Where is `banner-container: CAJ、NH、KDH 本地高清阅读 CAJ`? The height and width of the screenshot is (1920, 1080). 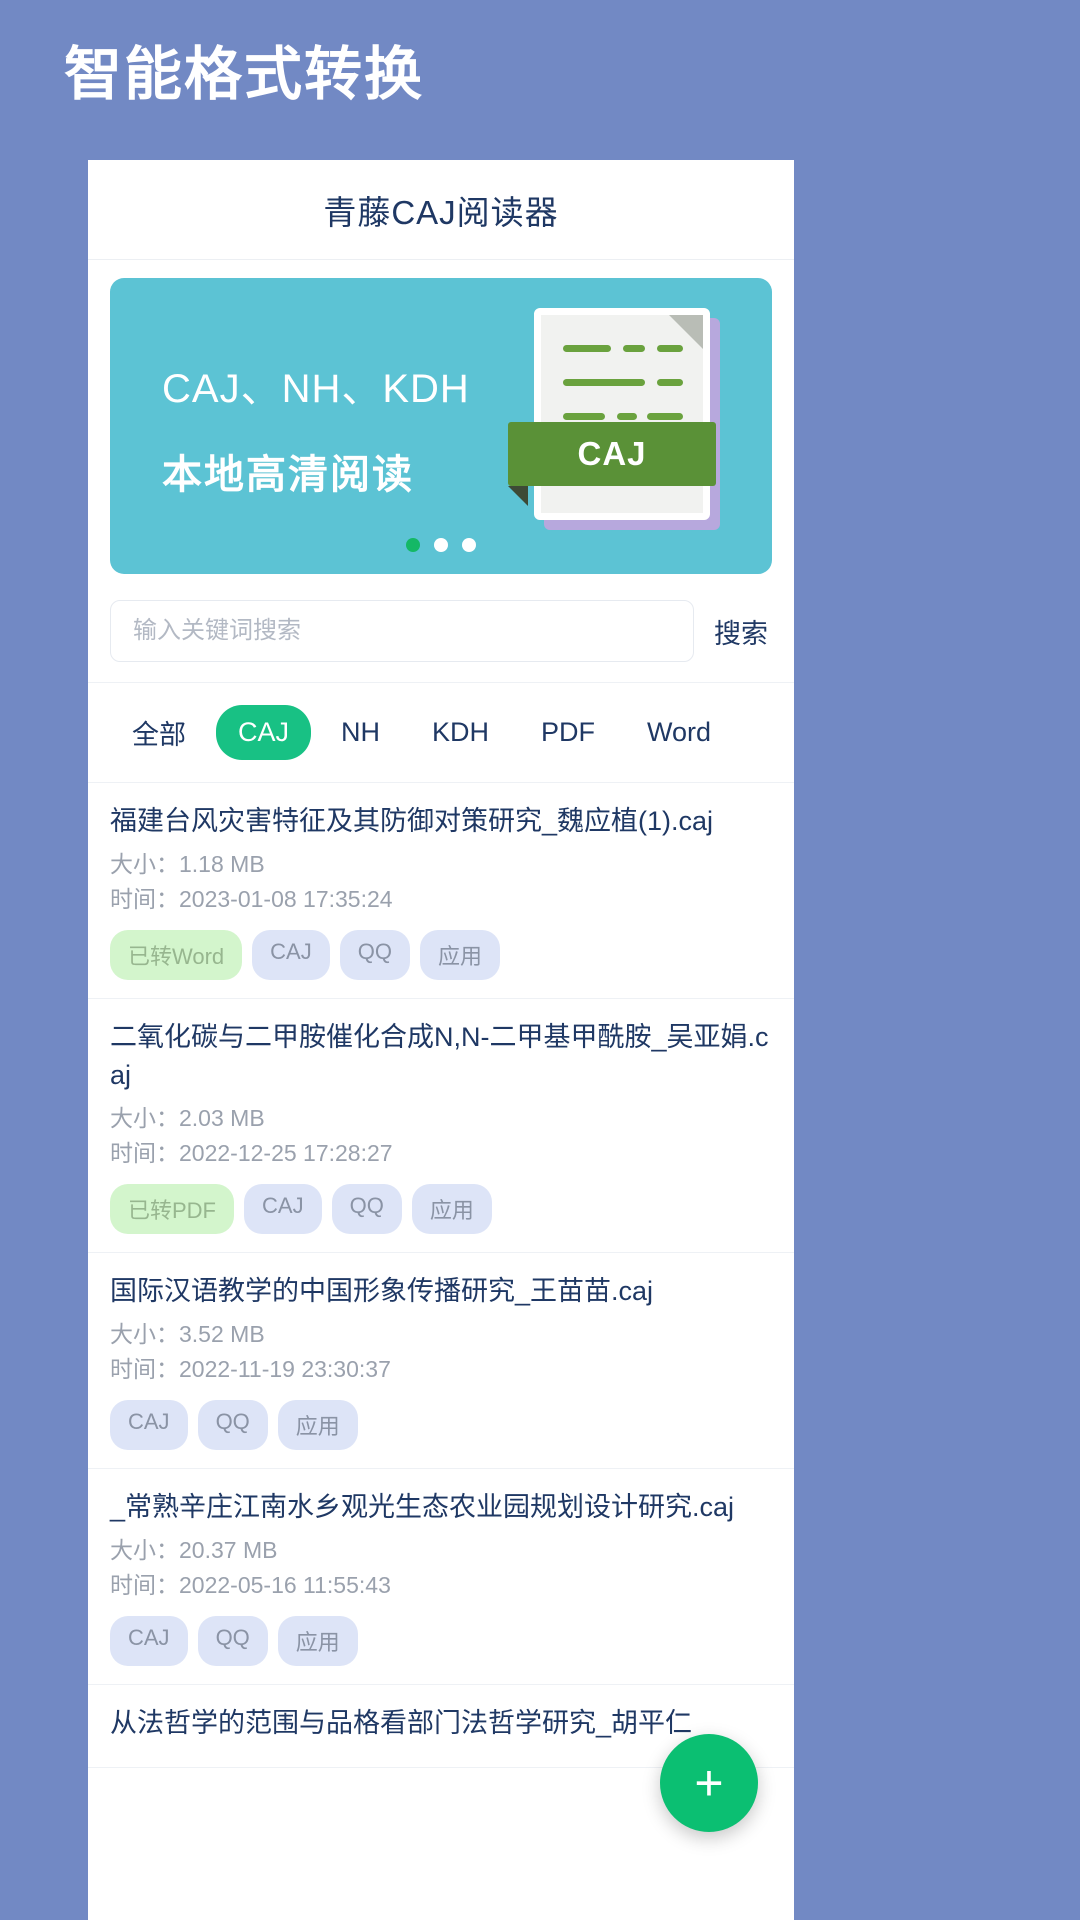
banner-container: CAJ、NH、KDH 本地高清阅读 CAJ is located at coordinates (441, 422).